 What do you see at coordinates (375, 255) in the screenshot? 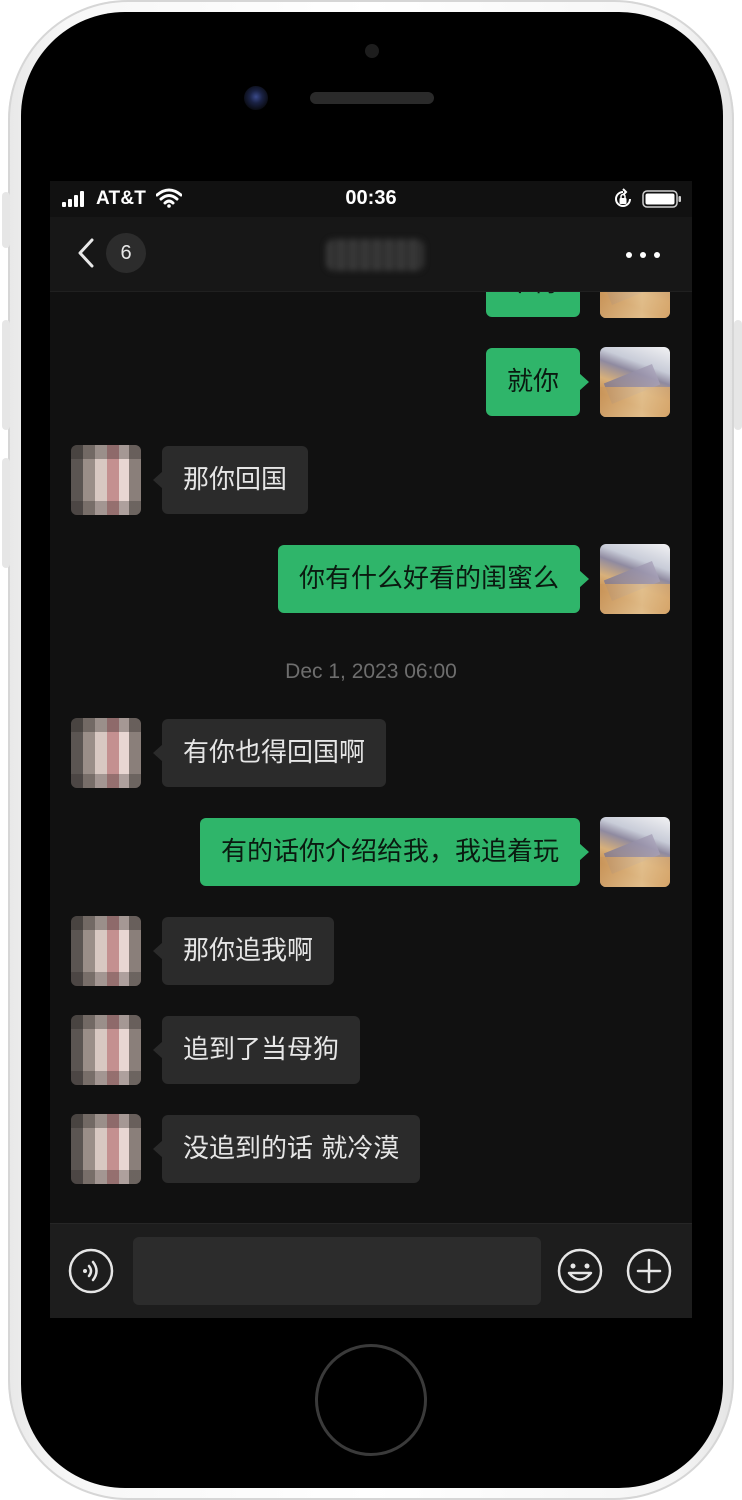
I see `chat-title-blurred` at bounding box center [375, 255].